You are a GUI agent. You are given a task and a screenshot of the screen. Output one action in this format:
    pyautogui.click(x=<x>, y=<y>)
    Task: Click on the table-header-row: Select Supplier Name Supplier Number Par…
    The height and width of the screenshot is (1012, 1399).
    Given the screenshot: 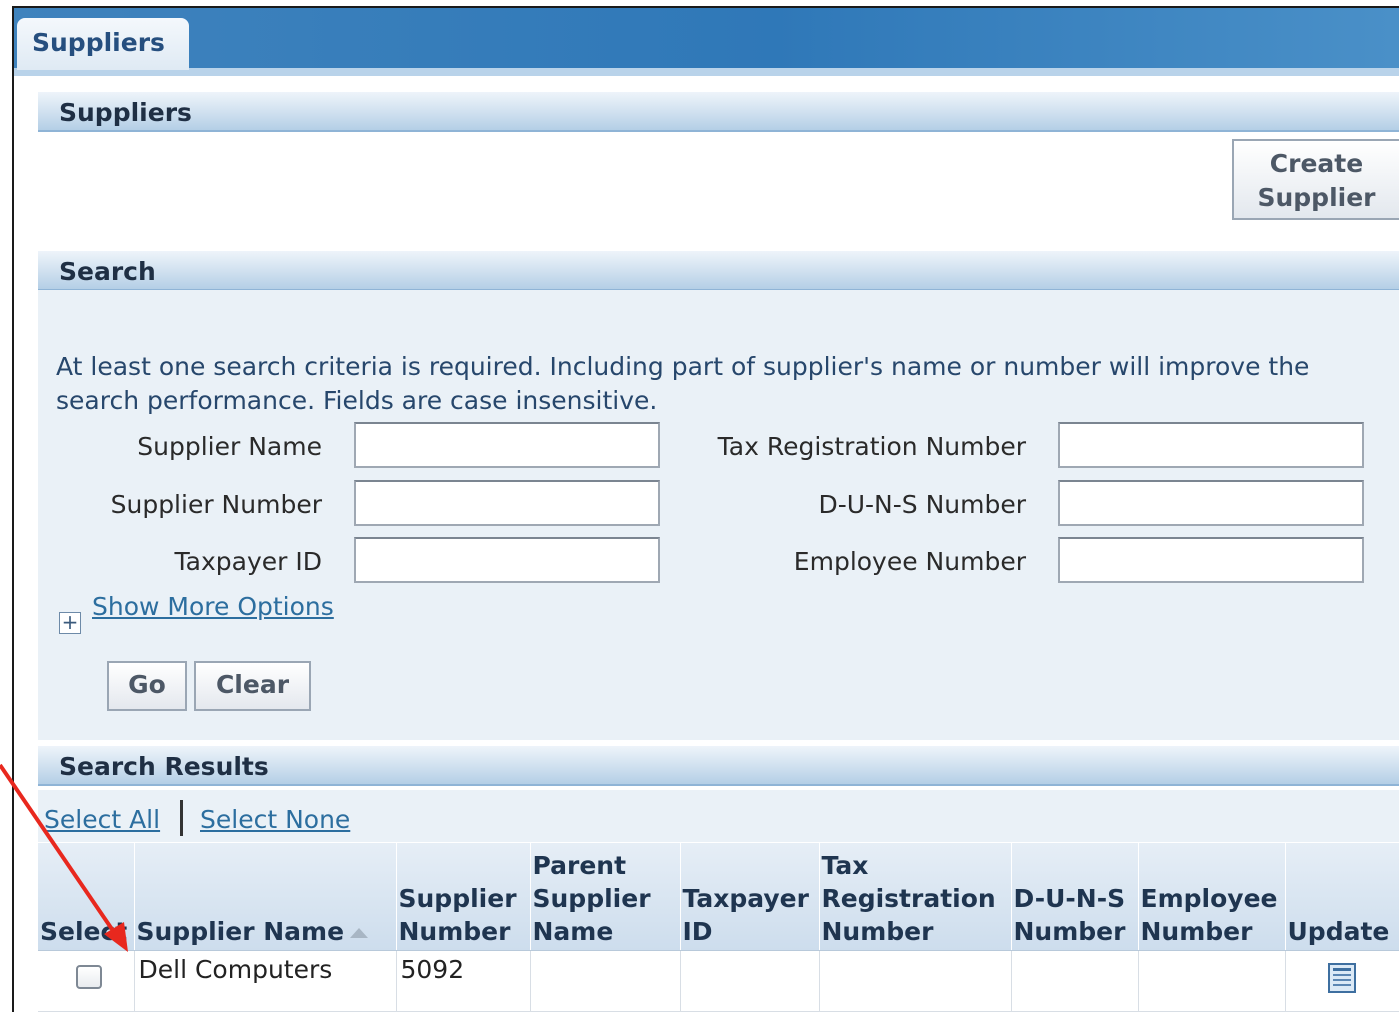 What is the action you would take?
    pyautogui.click(x=718, y=897)
    